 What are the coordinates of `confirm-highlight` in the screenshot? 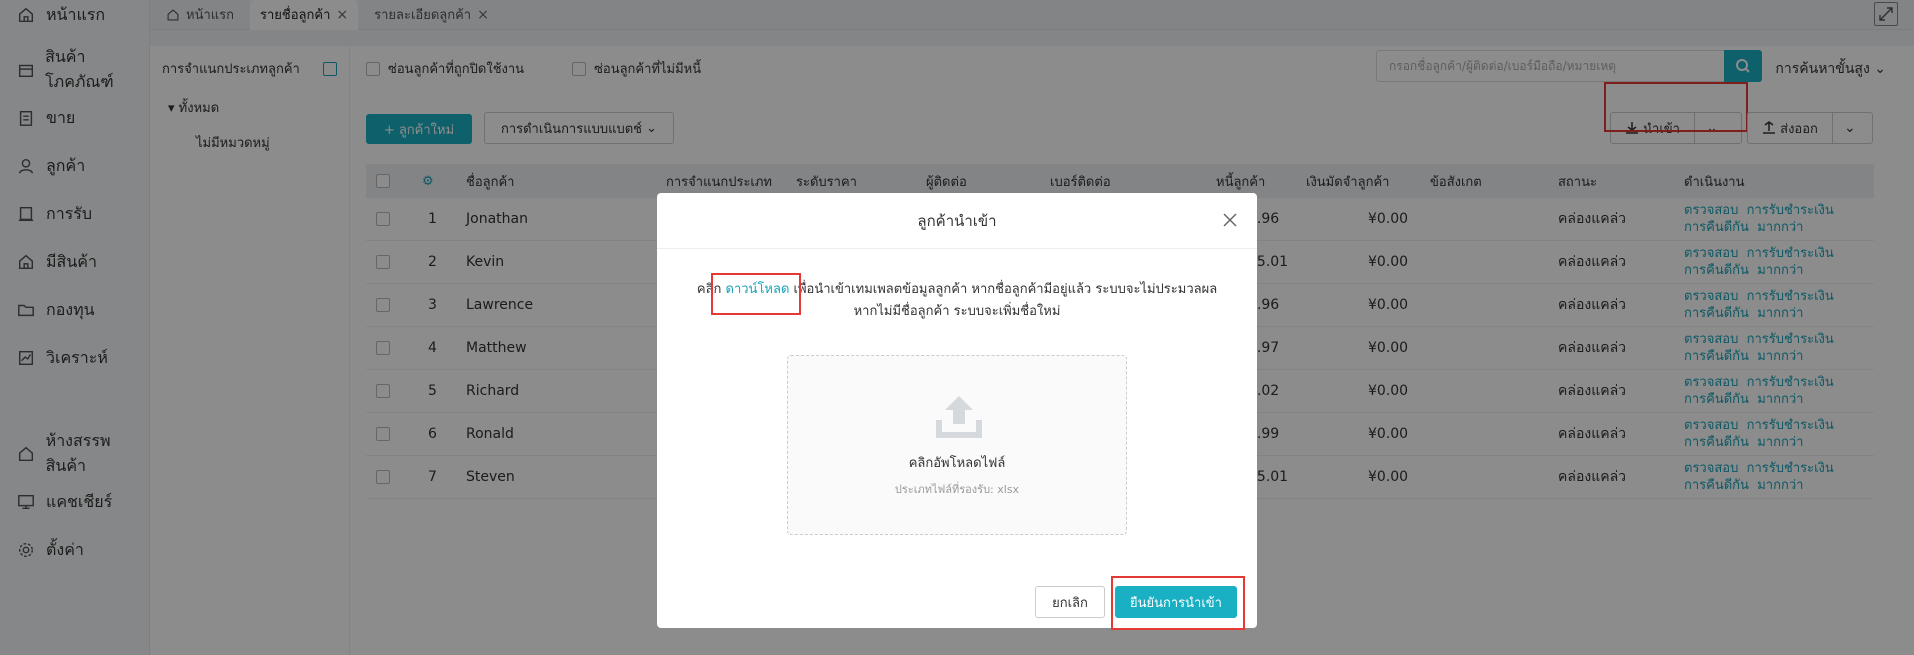 It's located at (1178, 603).